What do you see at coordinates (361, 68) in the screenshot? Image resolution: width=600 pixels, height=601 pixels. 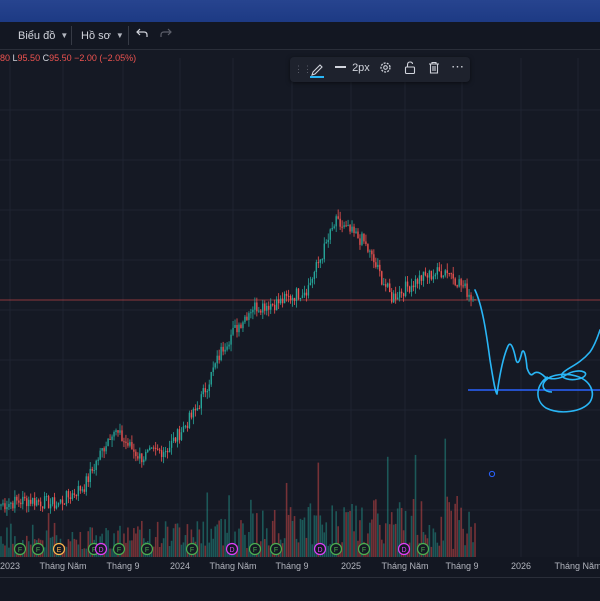 I see `line-width-label: 2px` at bounding box center [361, 68].